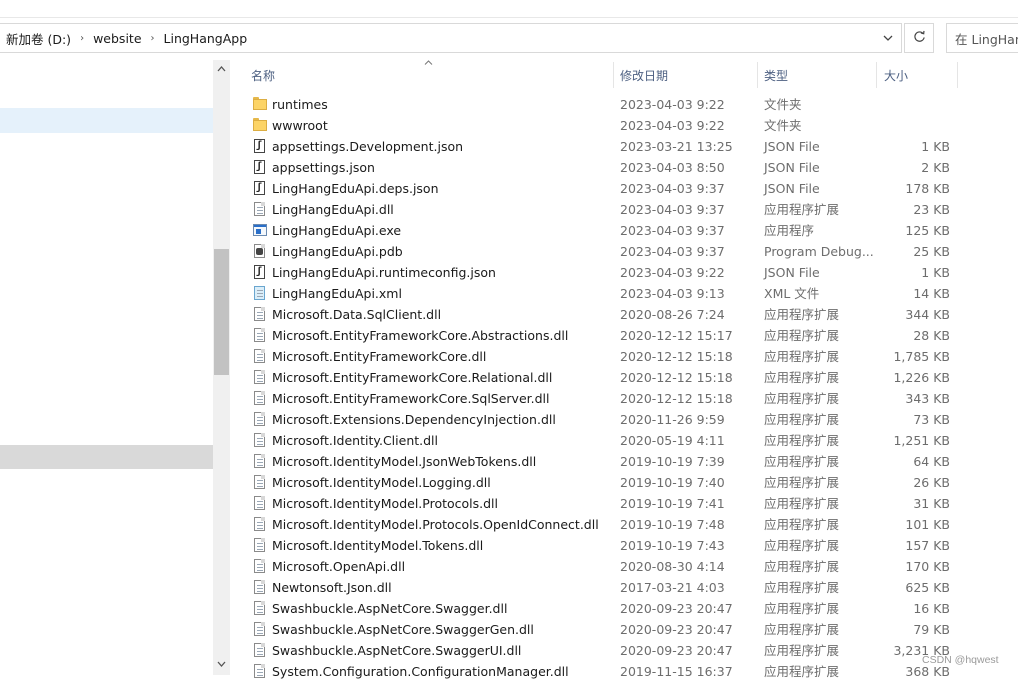 This screenshot has width=1018, height=682. I want to click on breadcrumb-website: website, so click(117, 38).